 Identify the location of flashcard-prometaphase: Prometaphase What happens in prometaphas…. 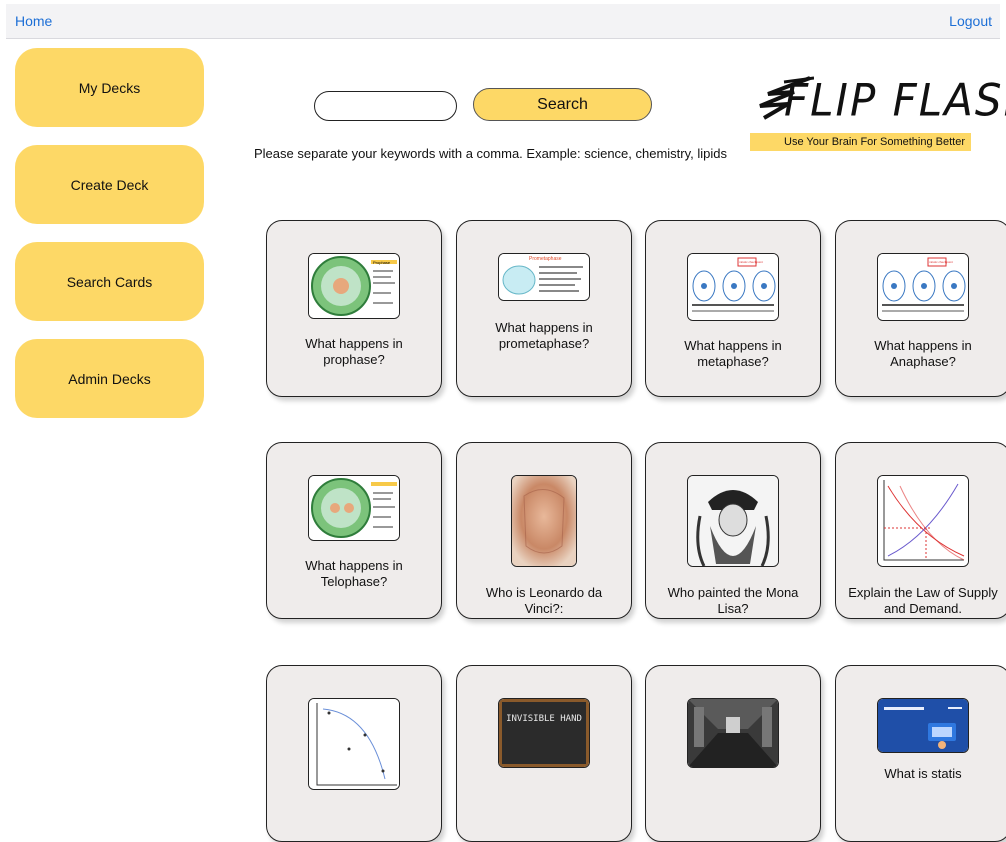
(544, 308).